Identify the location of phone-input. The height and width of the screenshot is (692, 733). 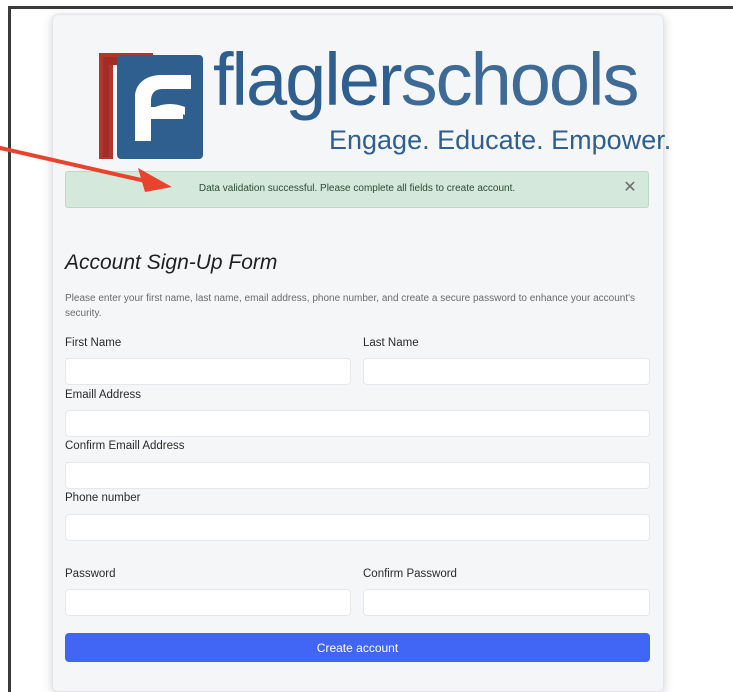
(357, 527).